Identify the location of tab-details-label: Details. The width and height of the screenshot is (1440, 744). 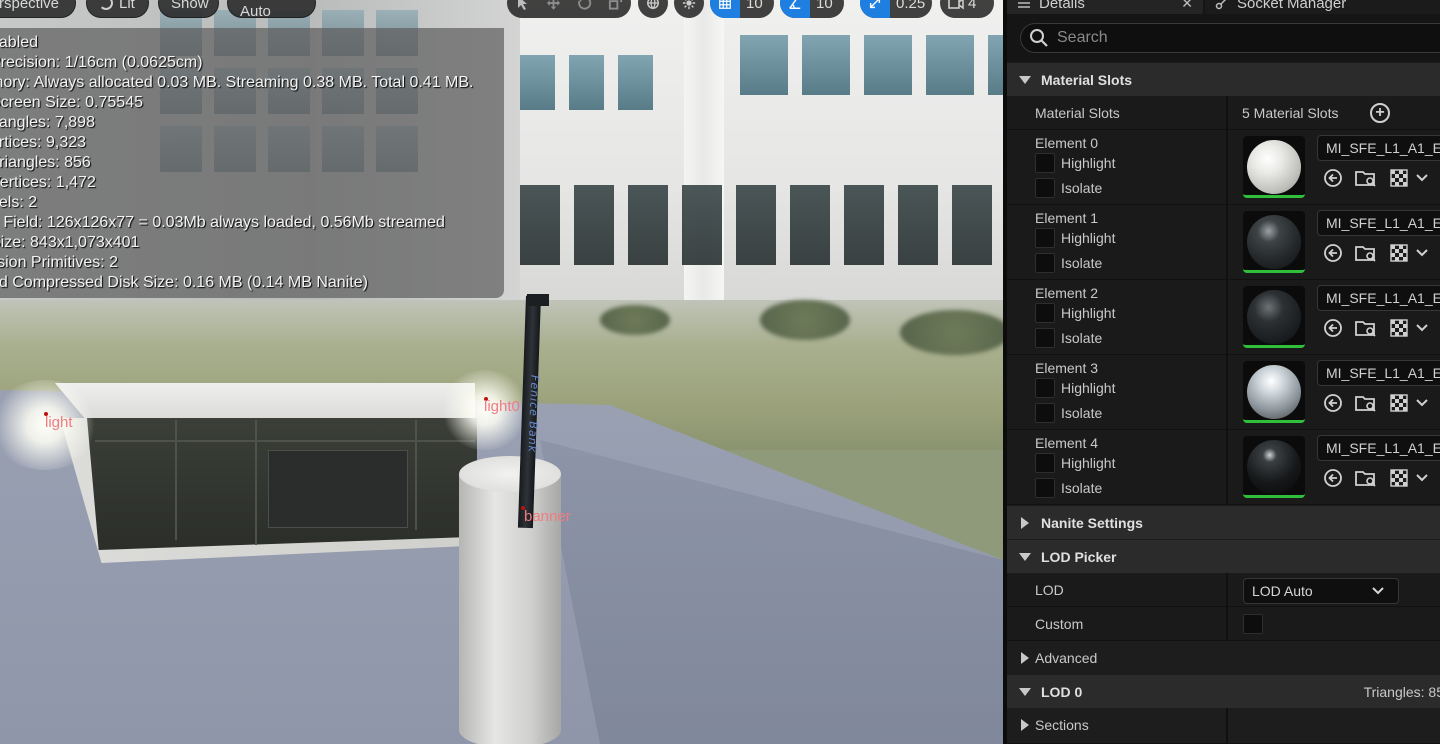
(1062, 6).